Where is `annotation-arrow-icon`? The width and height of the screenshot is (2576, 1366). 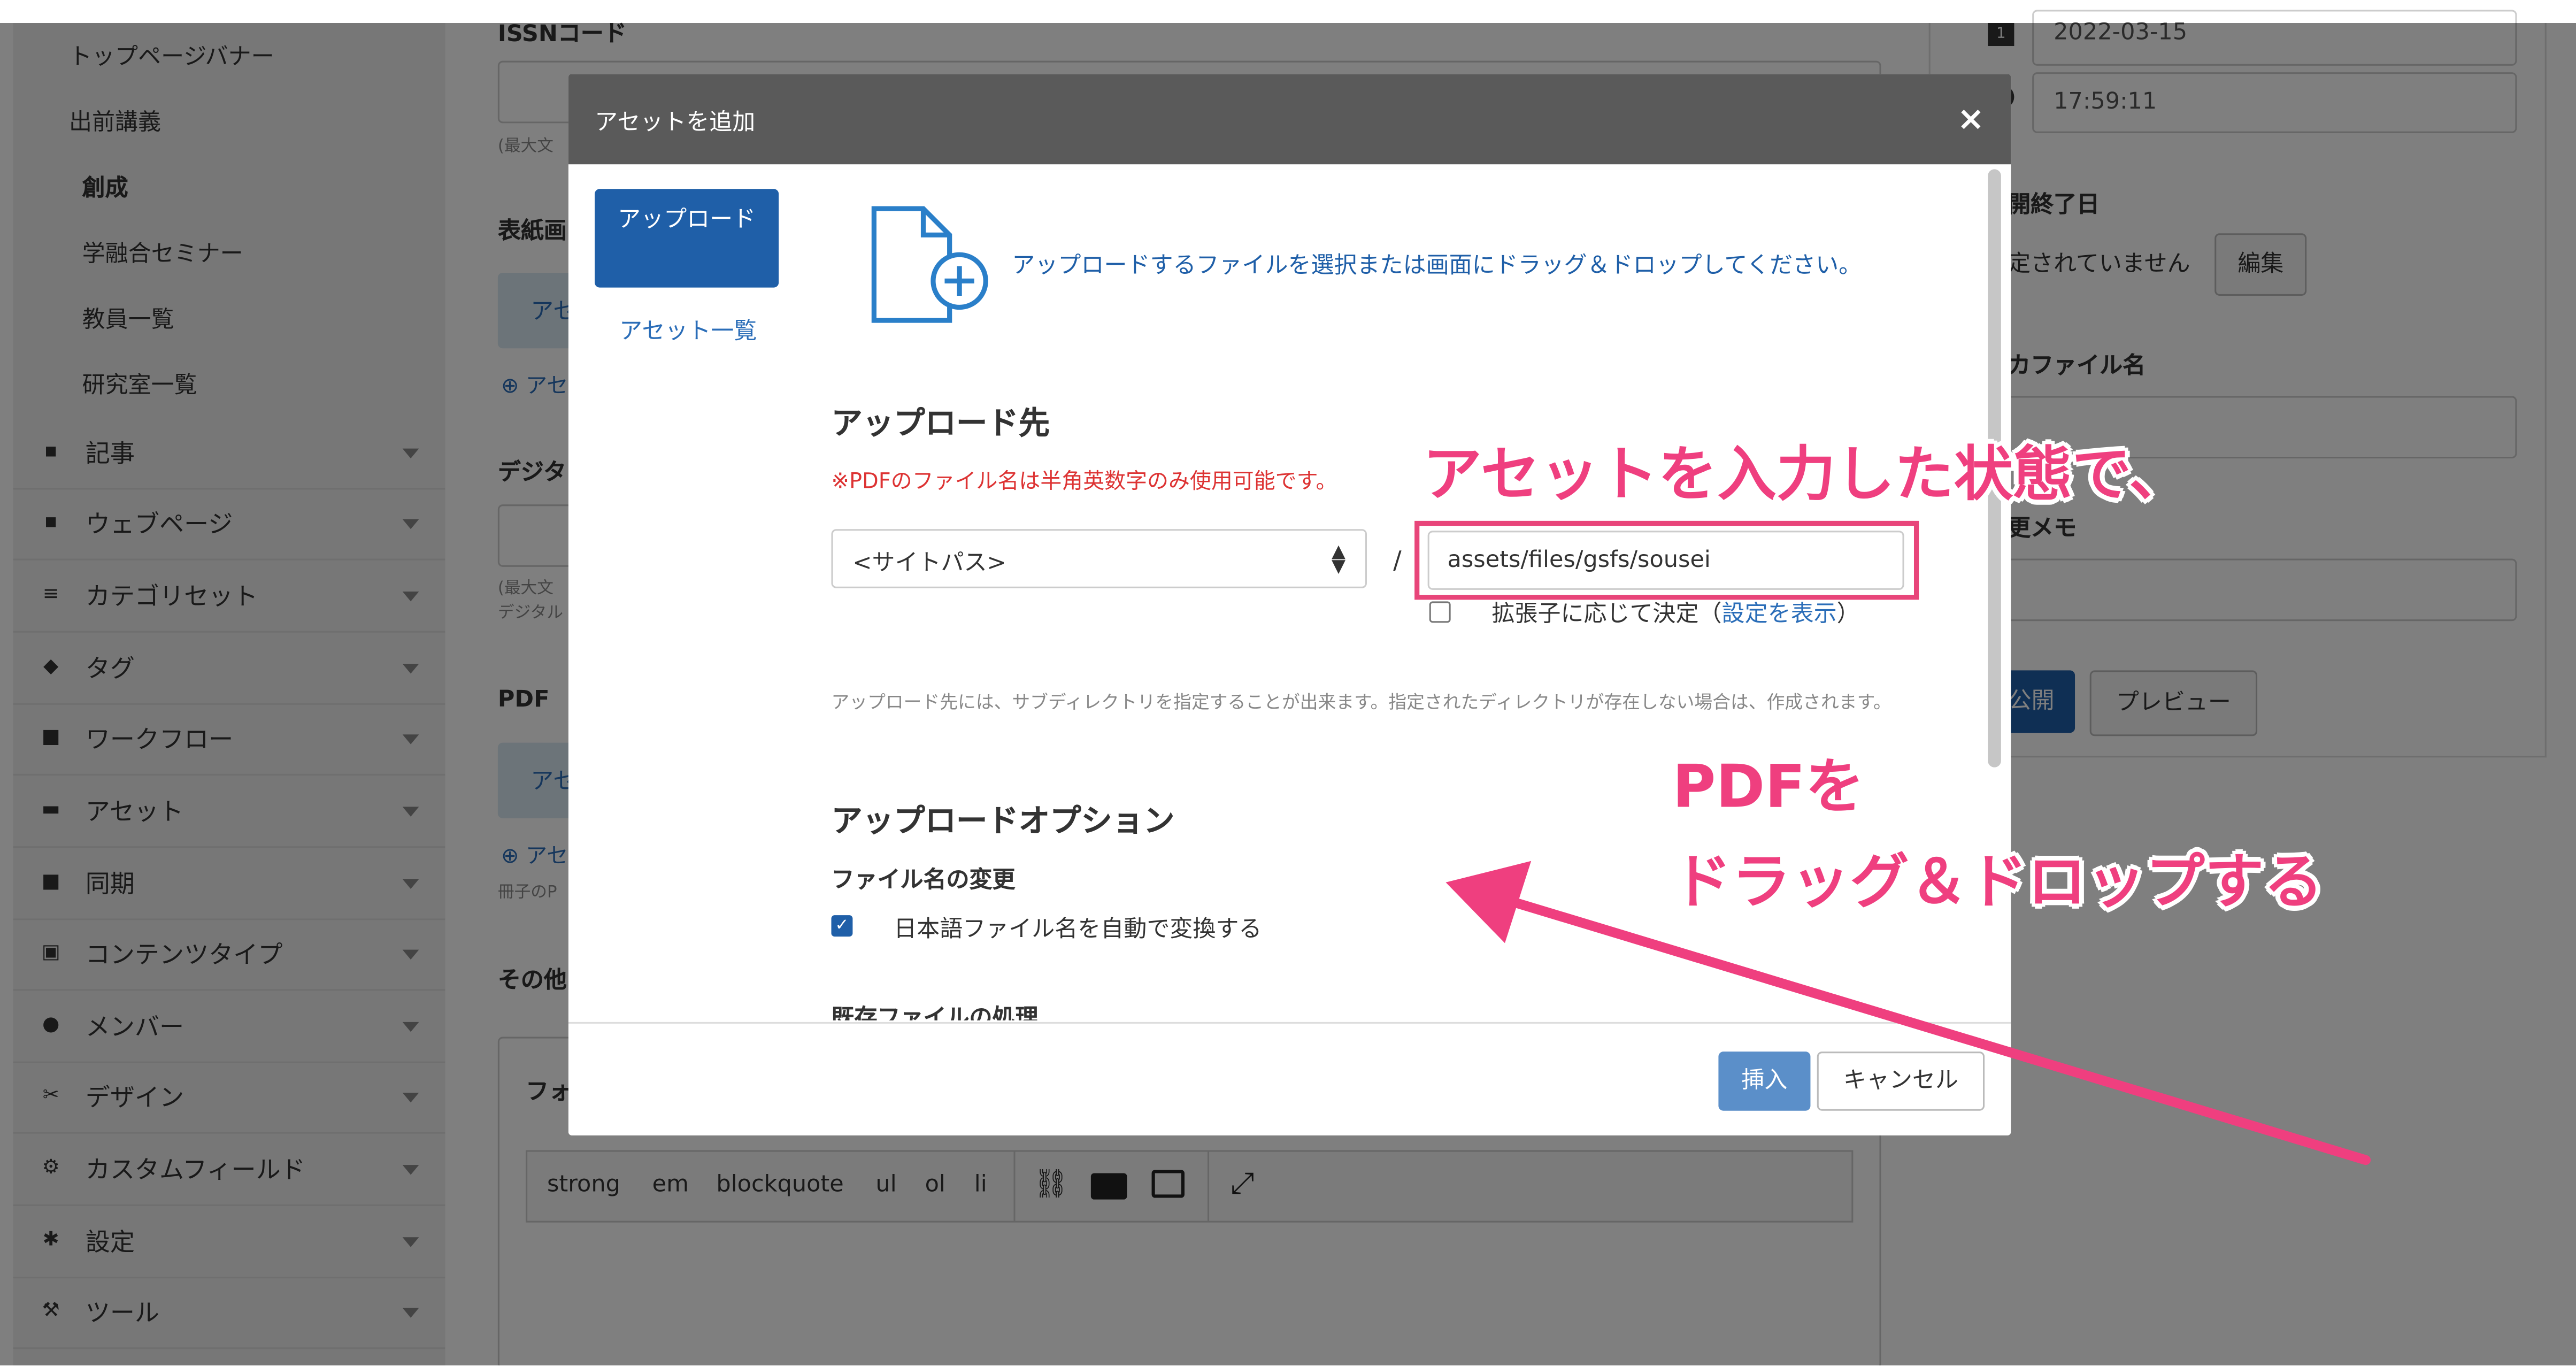 annotation-arrow-icon is located at coordinates (1908, 1013).